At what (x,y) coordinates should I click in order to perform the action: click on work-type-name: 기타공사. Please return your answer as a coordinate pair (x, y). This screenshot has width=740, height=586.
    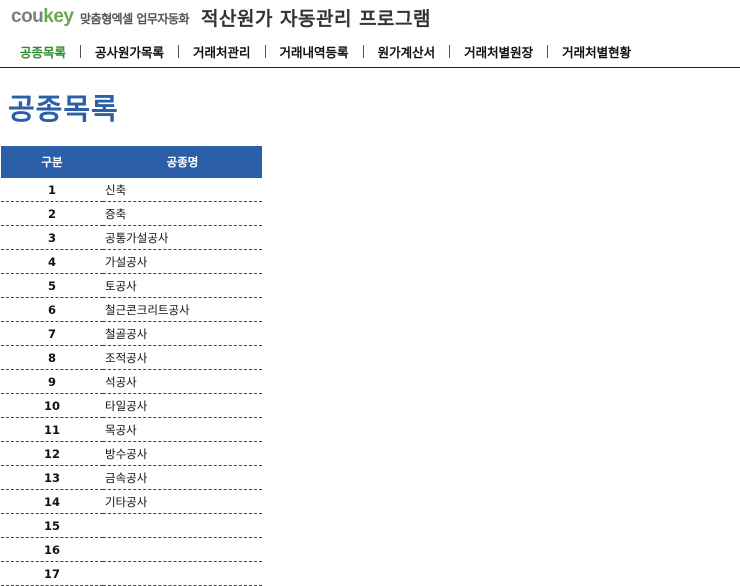
    Looking at the image, I should click on (182, 501).